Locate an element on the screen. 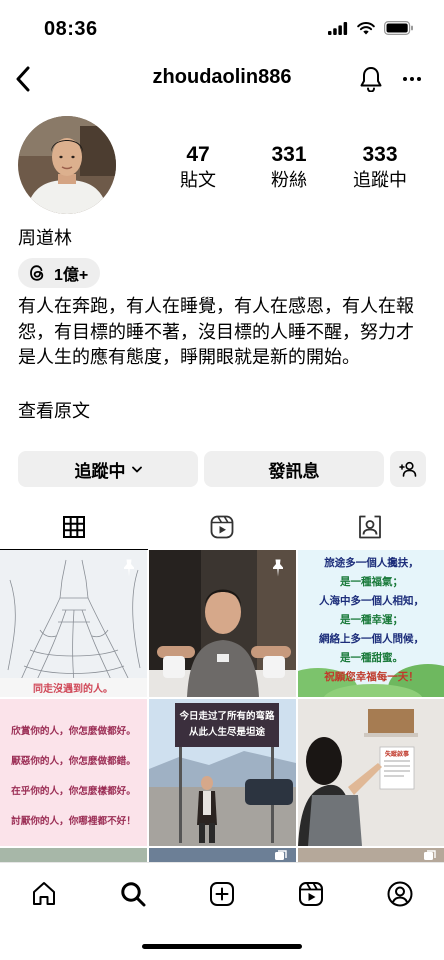  post6-notice: 失蹤啟事 is located at coordinates (396, 754).